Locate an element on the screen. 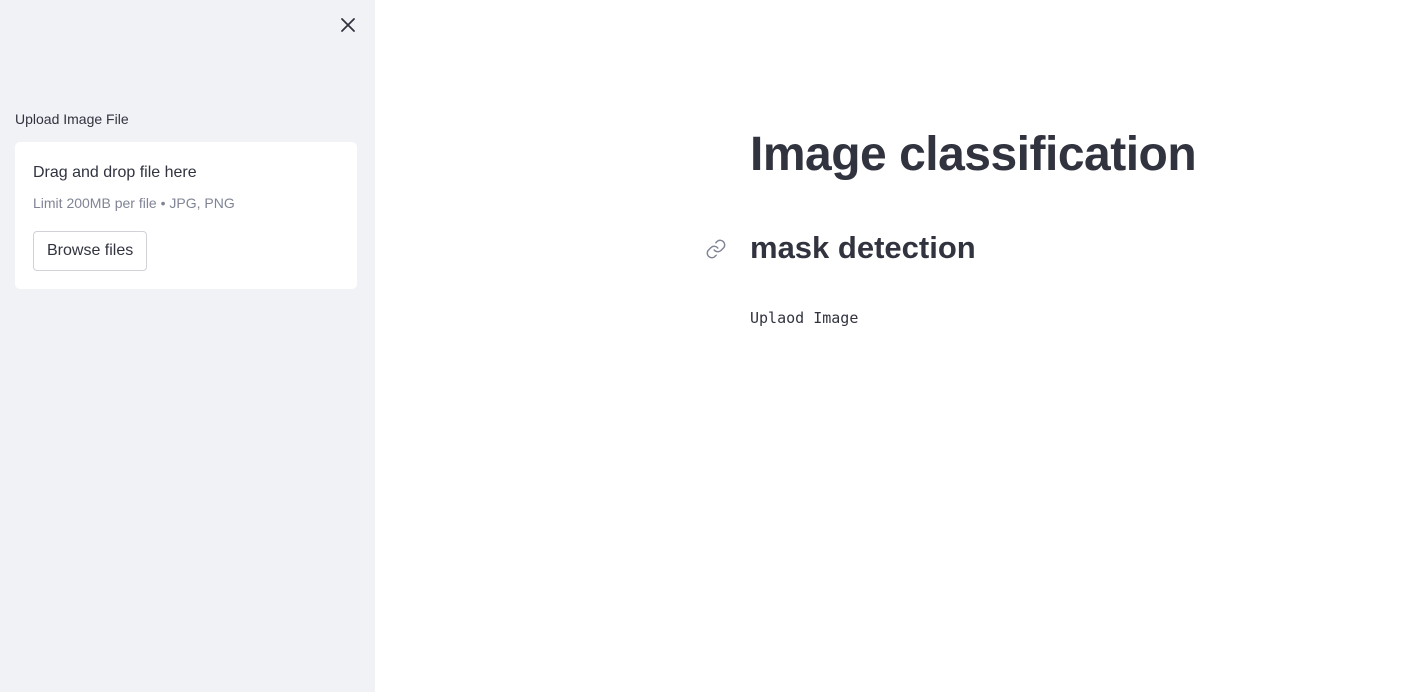 The height and width of the screenshot is (692, 1422). link-icon is located at coordinates (716, 249).